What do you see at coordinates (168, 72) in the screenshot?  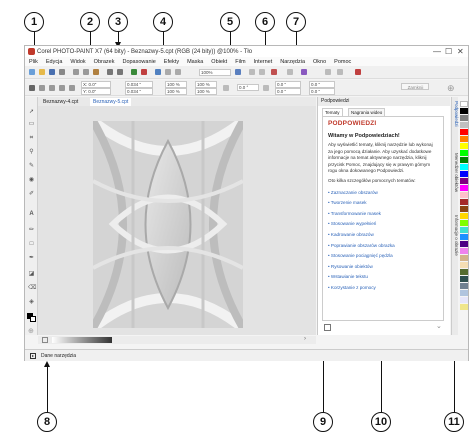 I see `mask-tool-icon` at bounding box center [168, 72].